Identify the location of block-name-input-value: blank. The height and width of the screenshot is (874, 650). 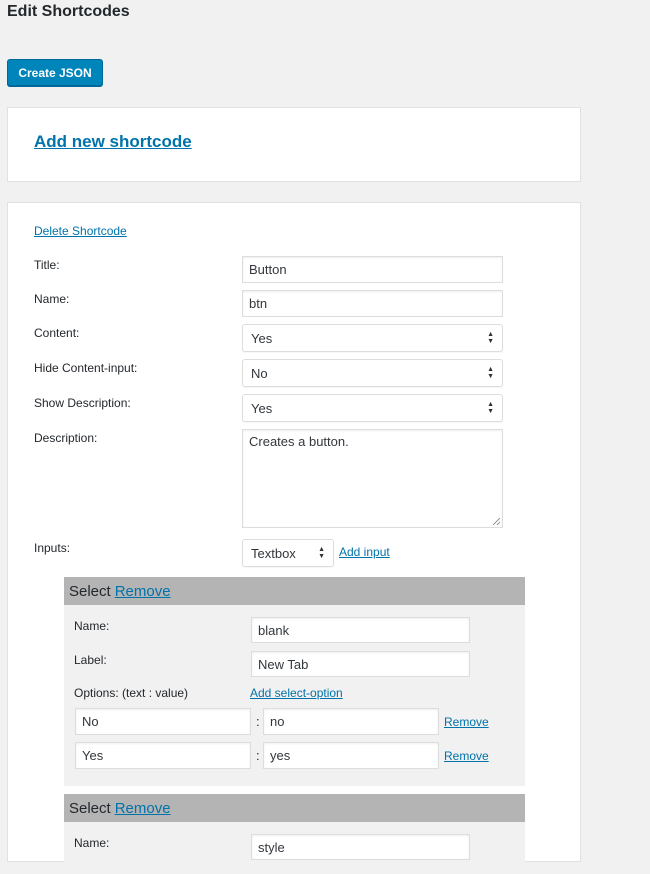
(274, 630).